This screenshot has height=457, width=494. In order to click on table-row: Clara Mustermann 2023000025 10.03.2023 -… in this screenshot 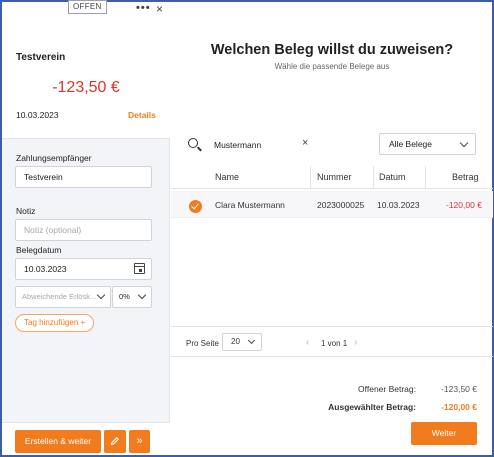, I will do `click(332, 204)`.